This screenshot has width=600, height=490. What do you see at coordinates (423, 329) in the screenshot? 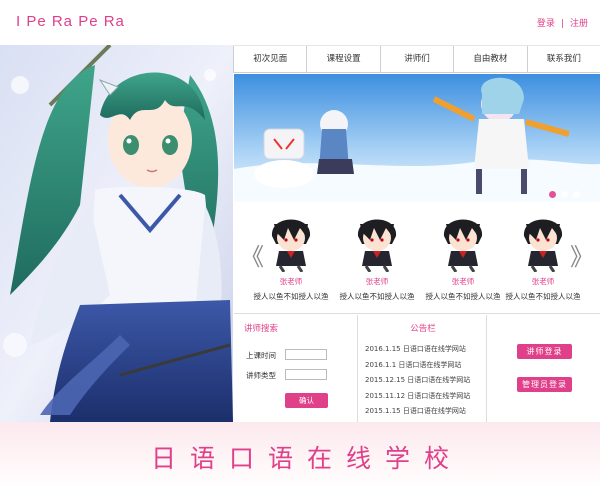
I see `notice-title: 公告栏` at bounding box center [423, 329].